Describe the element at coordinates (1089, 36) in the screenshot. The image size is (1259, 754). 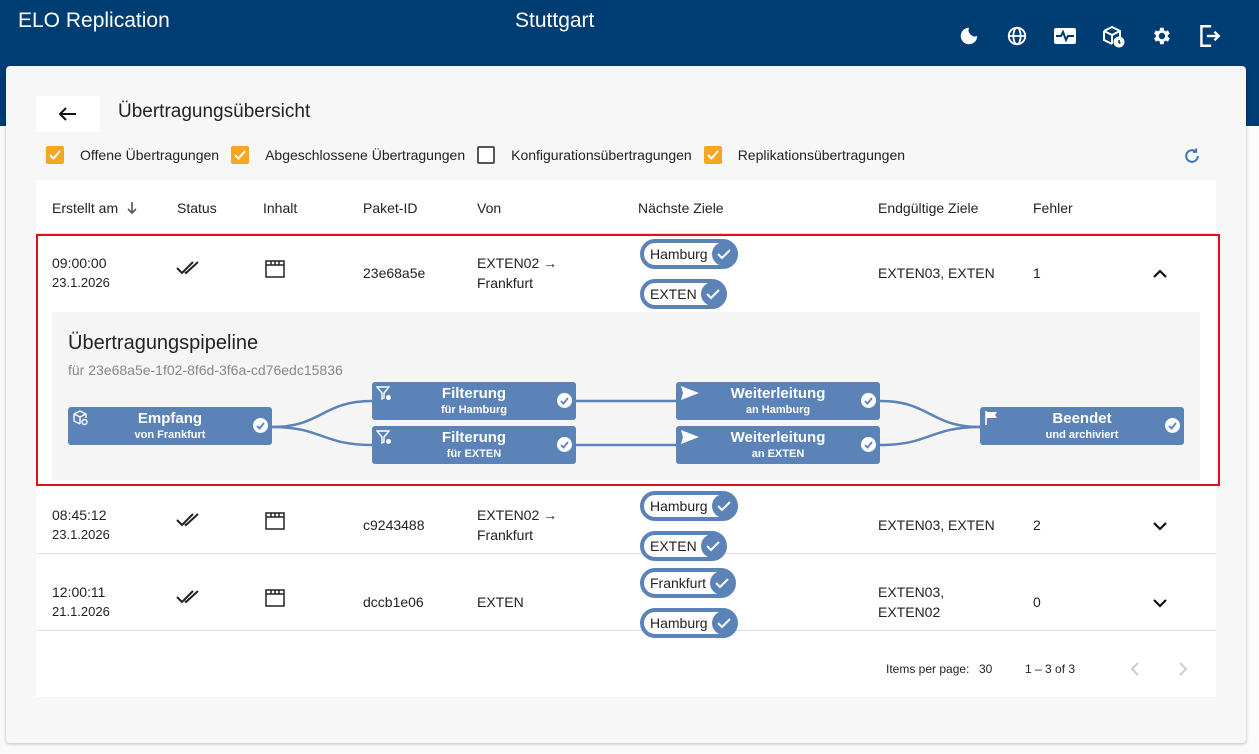
I see `header-actions` at that location.